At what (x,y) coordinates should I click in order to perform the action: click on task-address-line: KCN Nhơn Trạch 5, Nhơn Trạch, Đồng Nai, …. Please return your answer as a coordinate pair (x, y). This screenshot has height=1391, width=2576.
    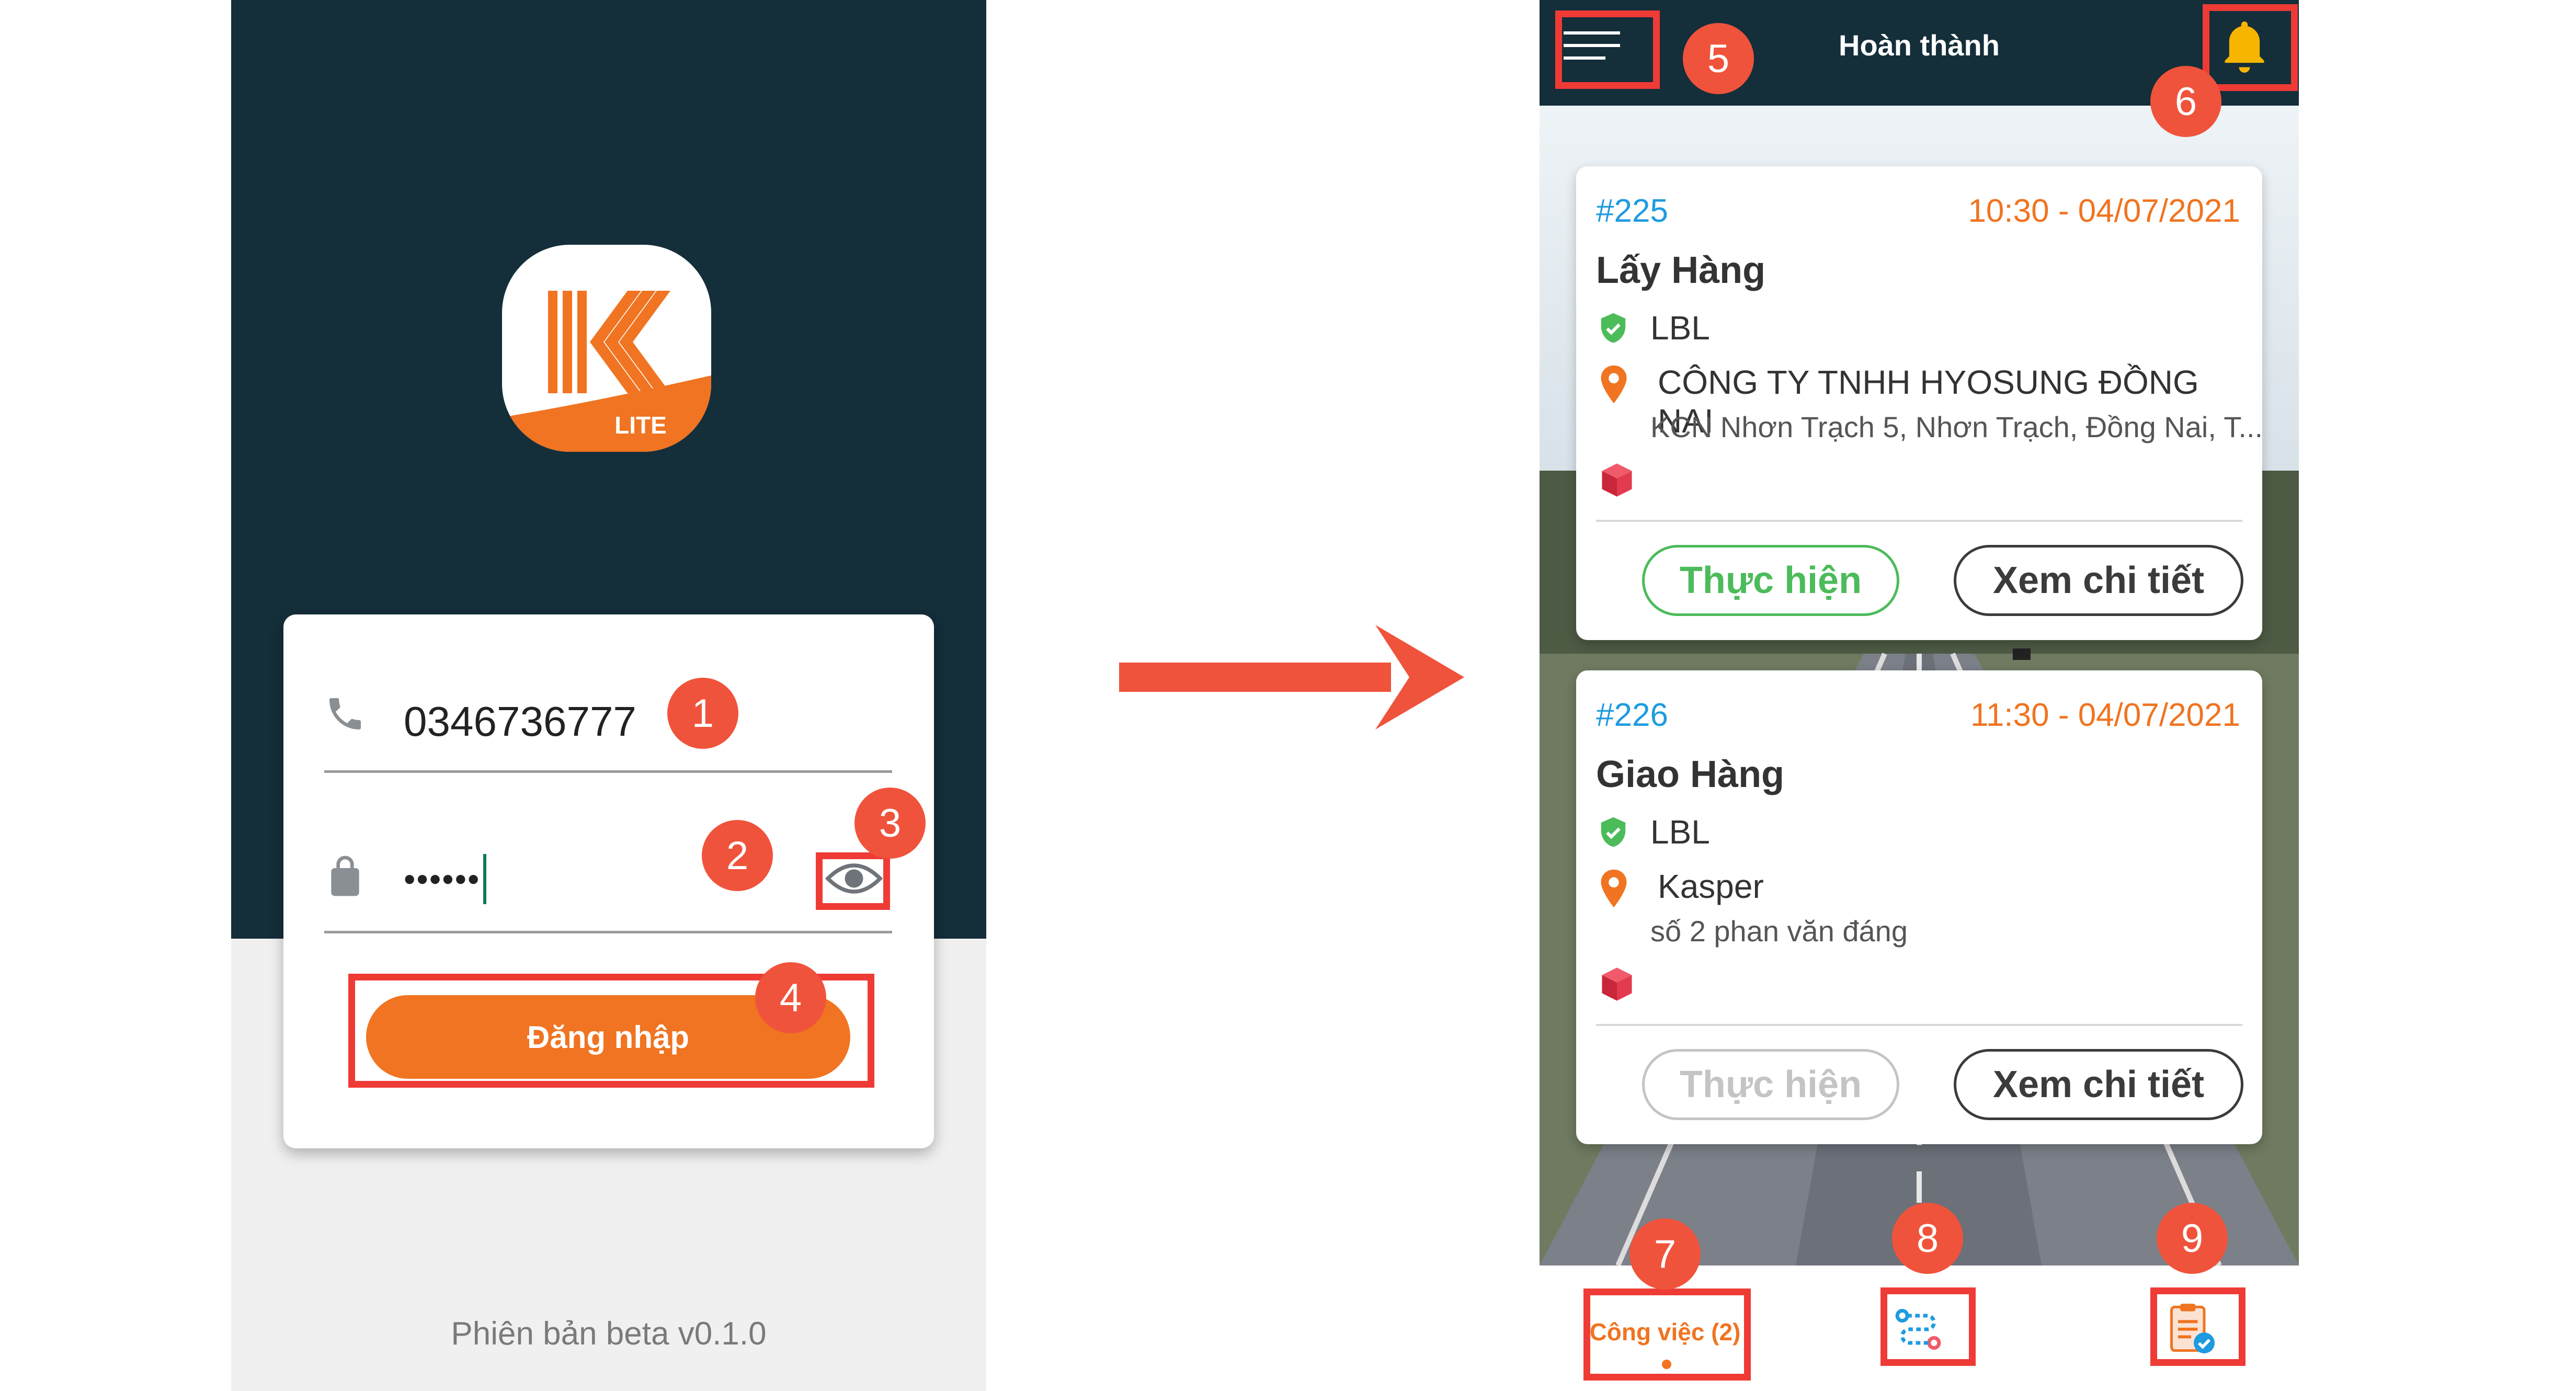
    Looking at the image, I should click on (1957, 427).